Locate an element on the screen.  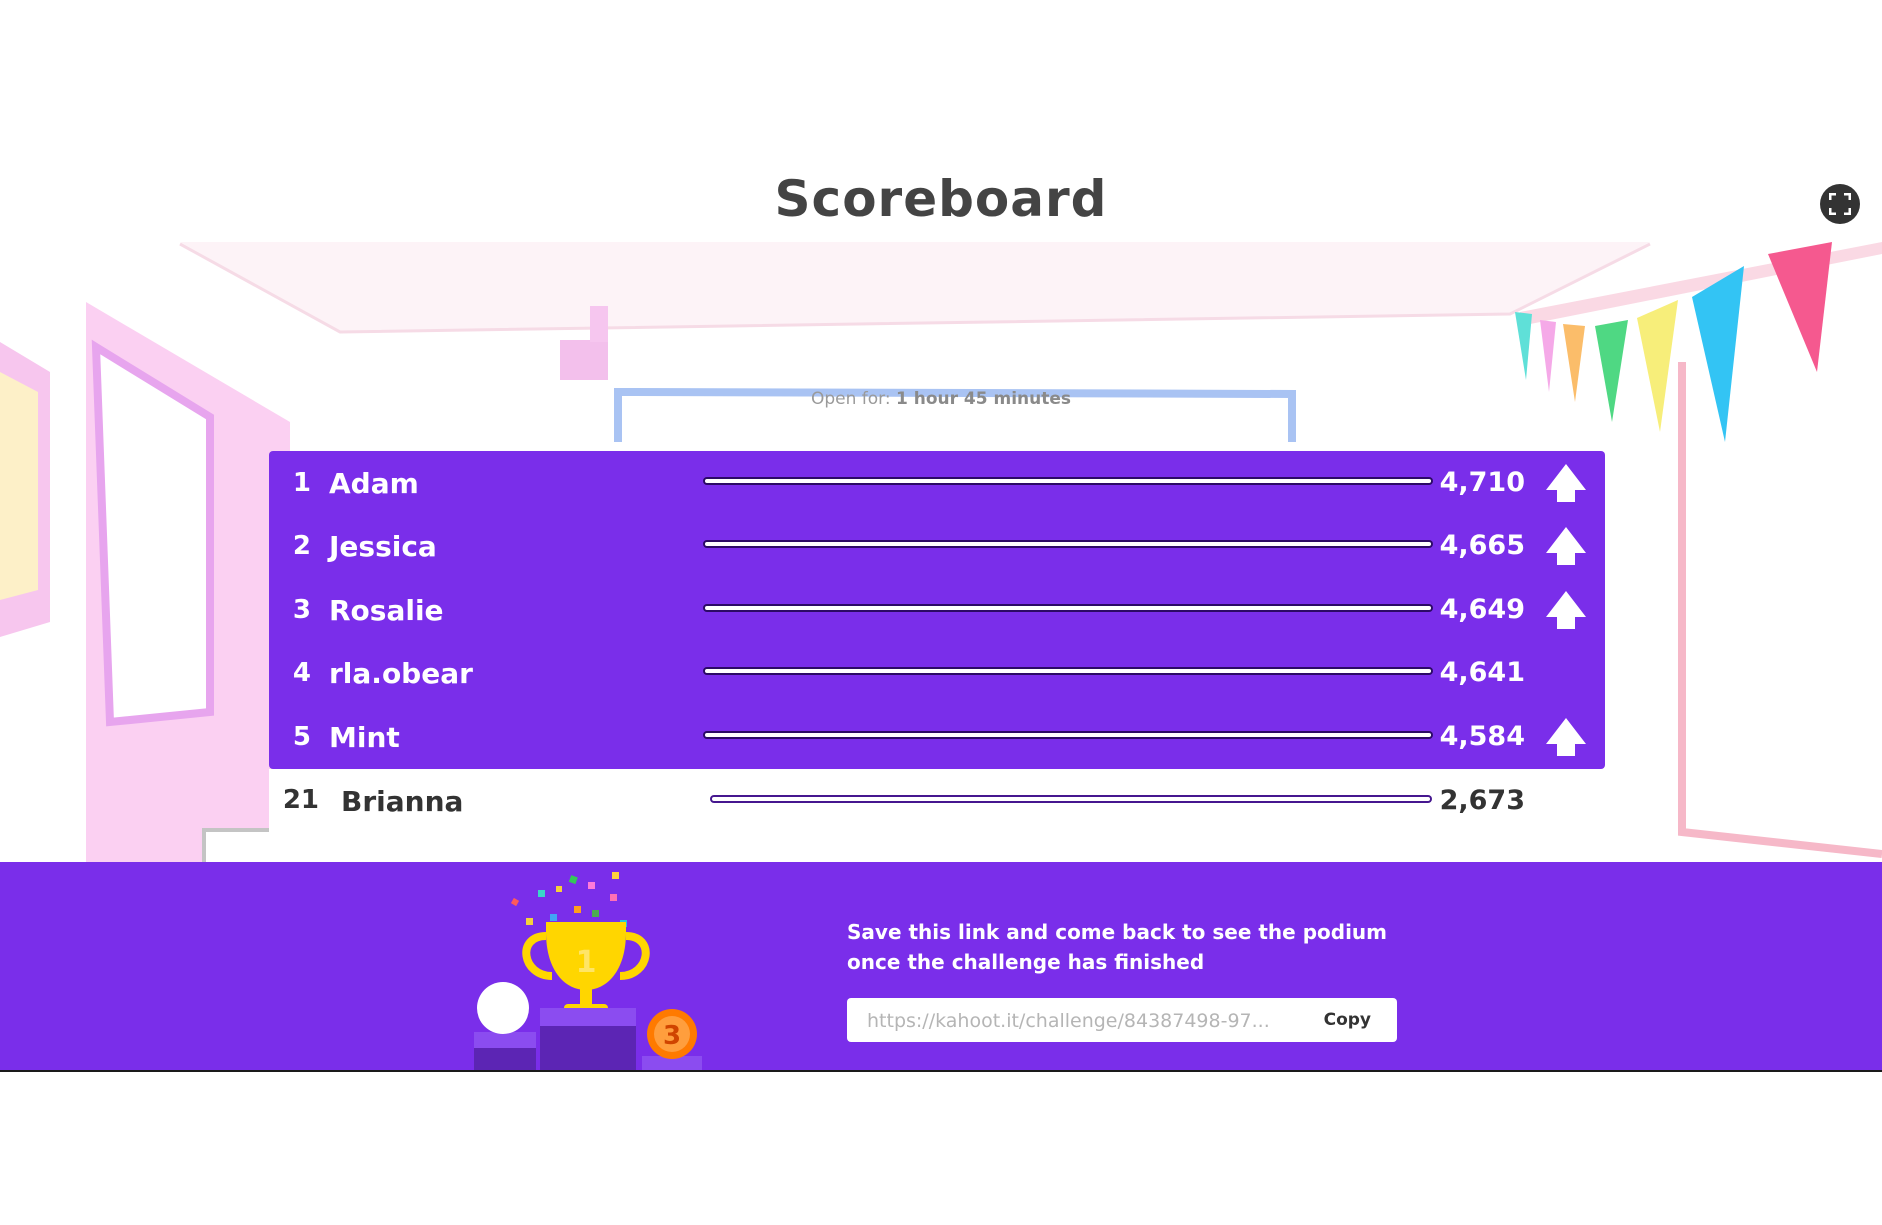
open-for-value: 1 hour 45 minutes is located at coordinates (984, 399).